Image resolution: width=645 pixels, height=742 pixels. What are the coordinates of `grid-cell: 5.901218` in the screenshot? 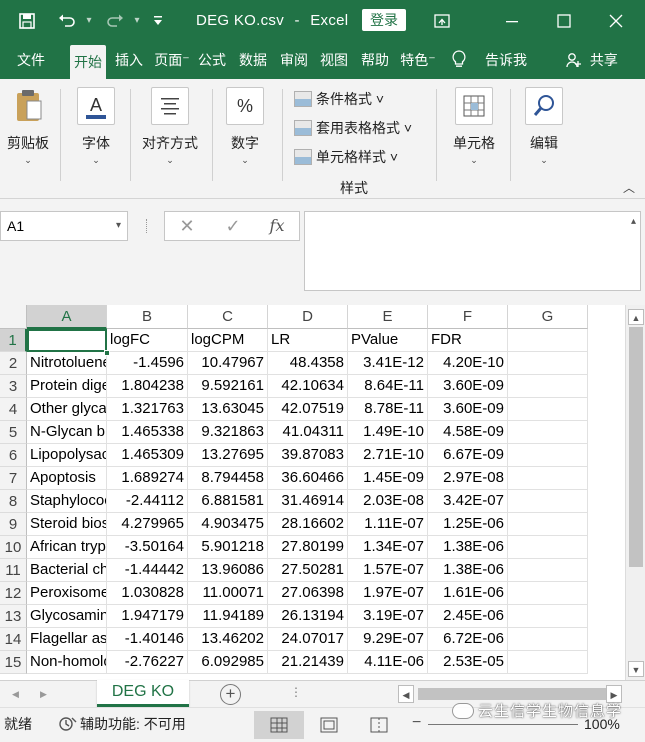 It's located at (228, 547).